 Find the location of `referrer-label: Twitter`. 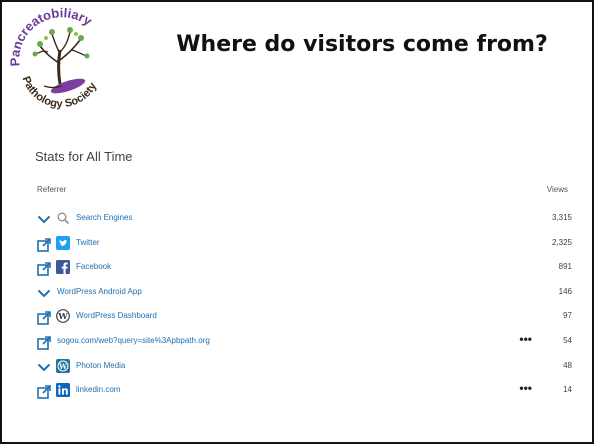

referrer-label: Twitter is located at coordinates (88, 242).